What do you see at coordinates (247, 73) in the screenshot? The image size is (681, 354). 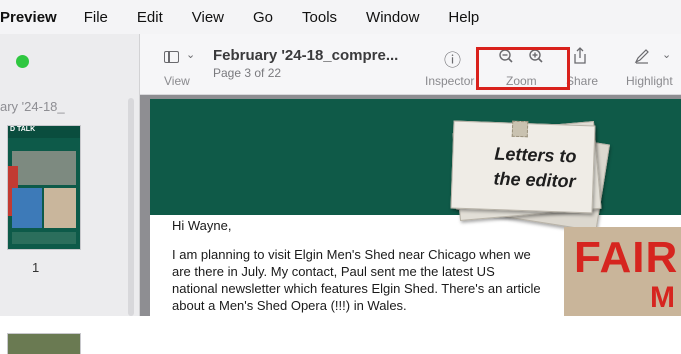 I see `page-indicator: Page 3 of 22` at bounding box center [247, 73].